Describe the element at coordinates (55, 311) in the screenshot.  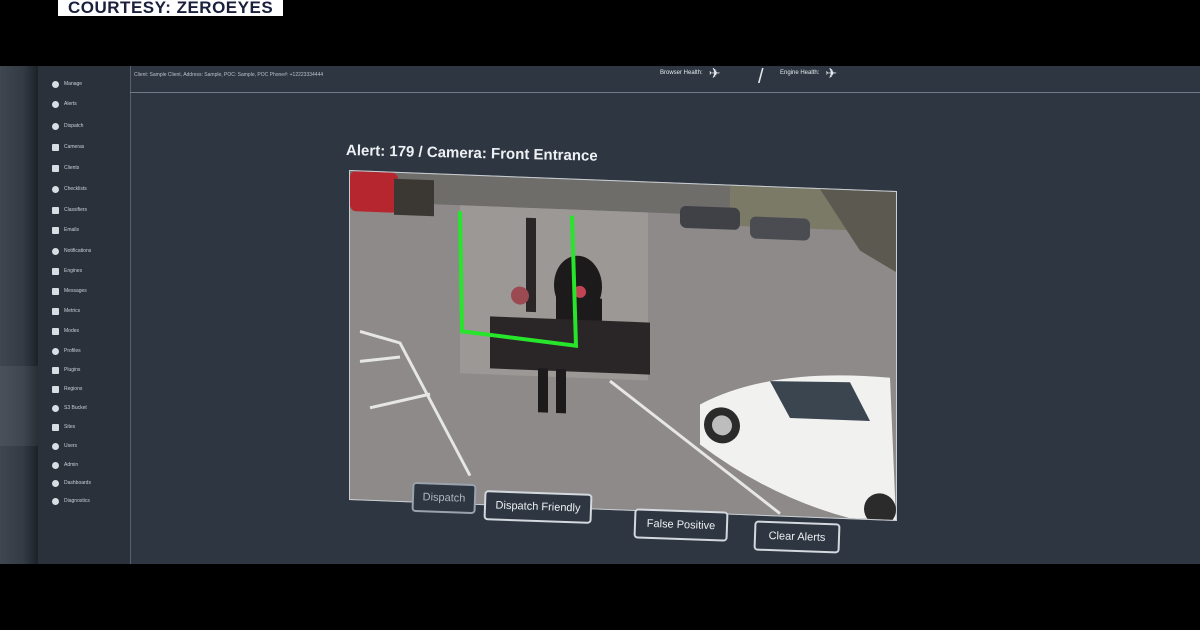
I see `chart-icon` at that location.